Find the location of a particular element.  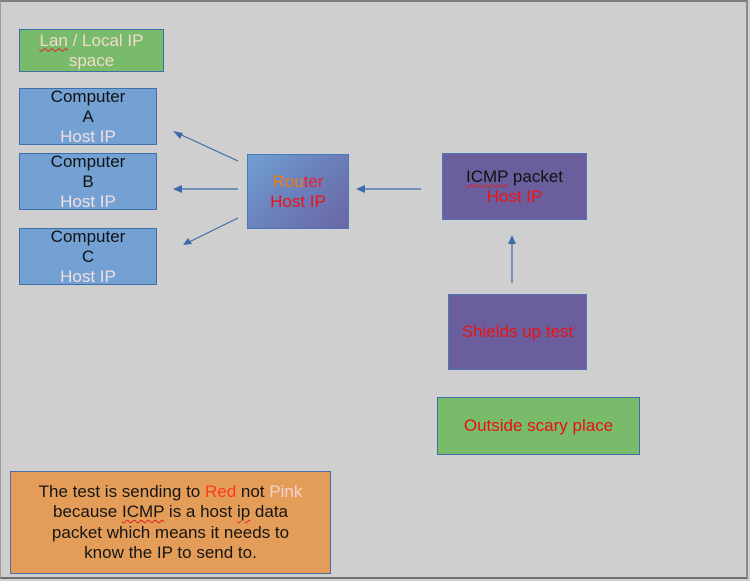

computer-a-host-ip: Host IP is located at coordinates (88, 136).